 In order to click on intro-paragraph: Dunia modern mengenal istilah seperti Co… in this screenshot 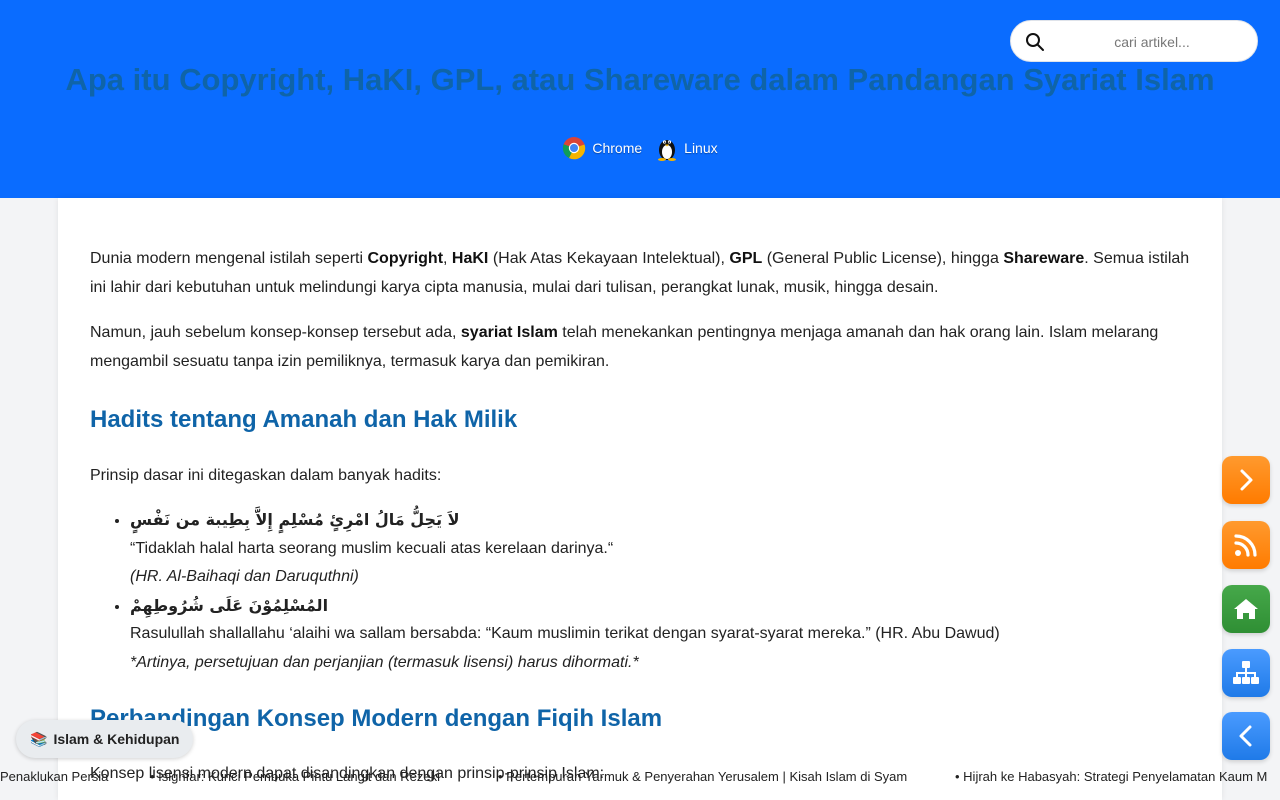, I will do `click(640, 273)`.